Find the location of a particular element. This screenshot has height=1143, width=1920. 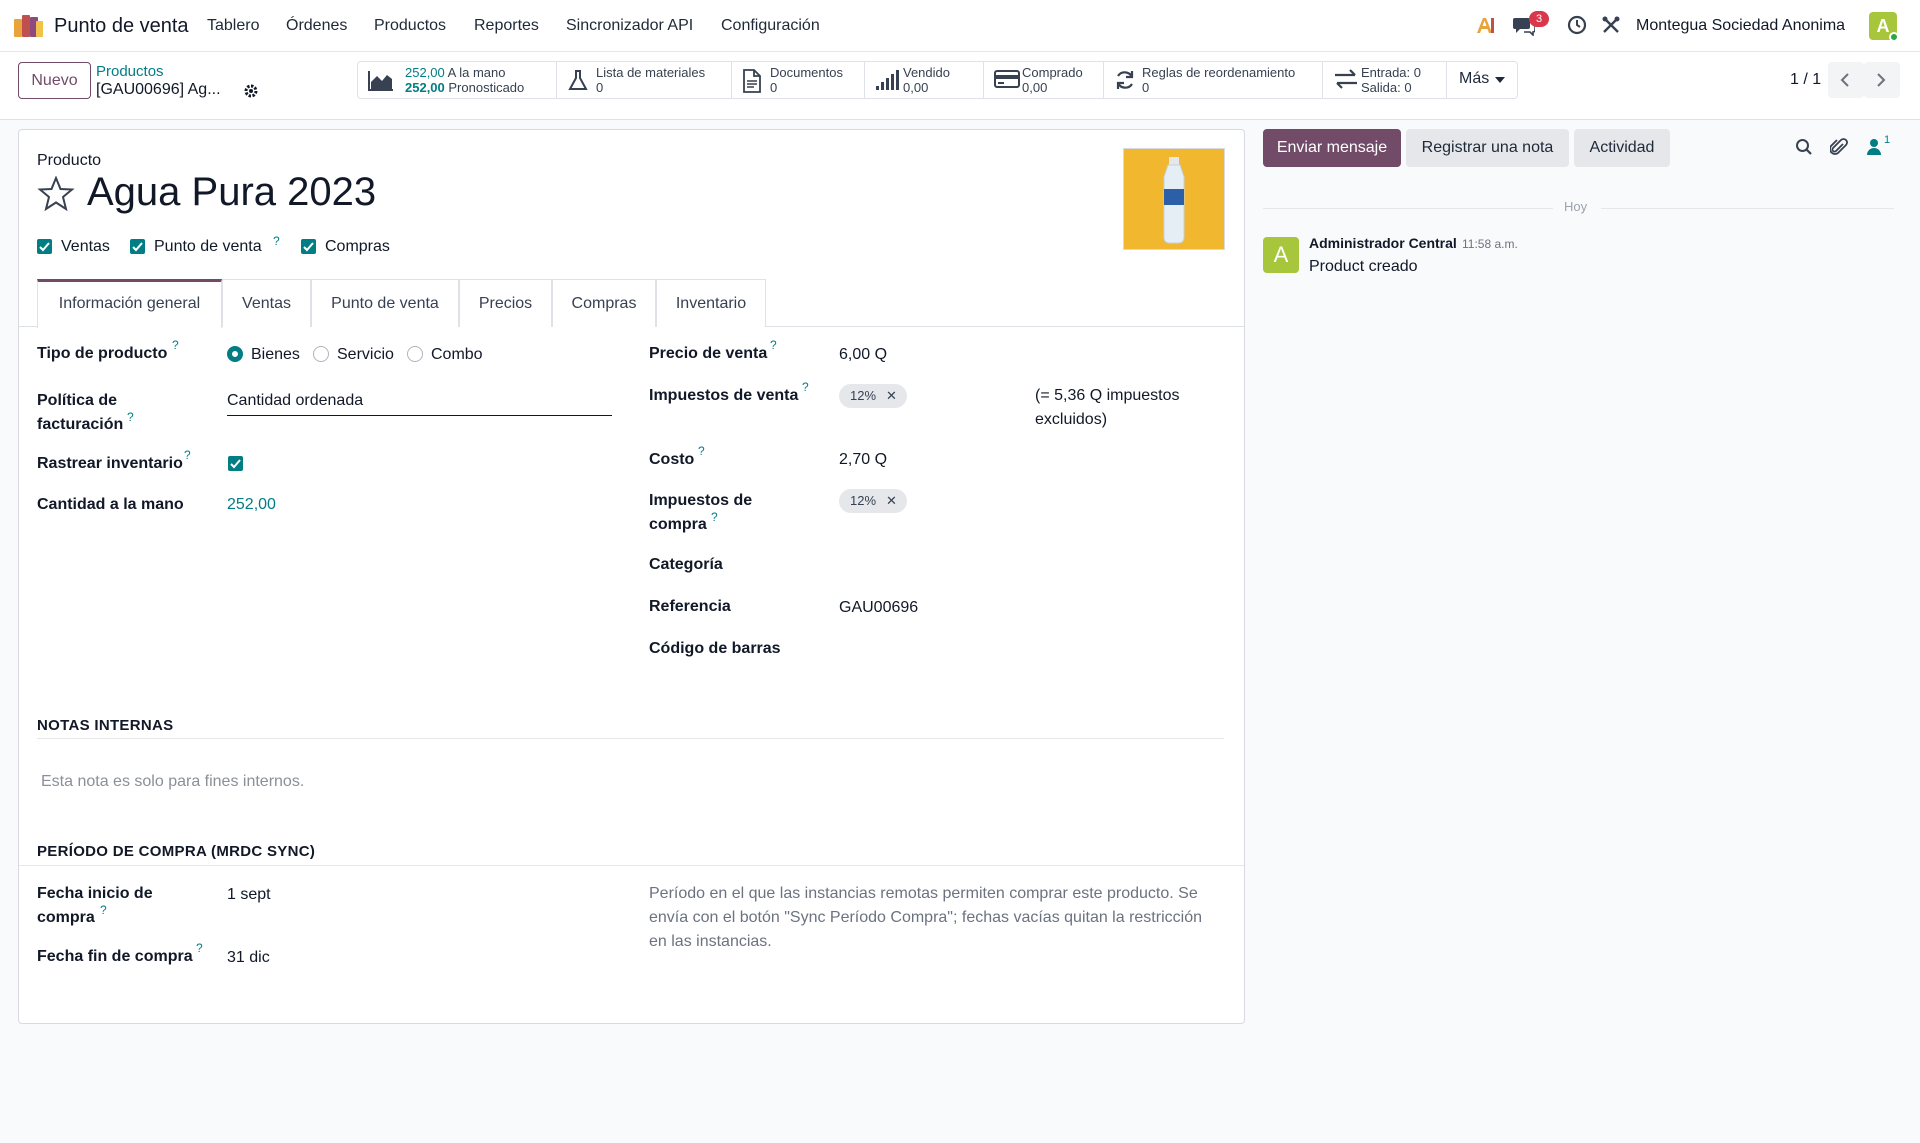

sale-tax-tag: 12% ✕ is located at coordinates (873, 396).